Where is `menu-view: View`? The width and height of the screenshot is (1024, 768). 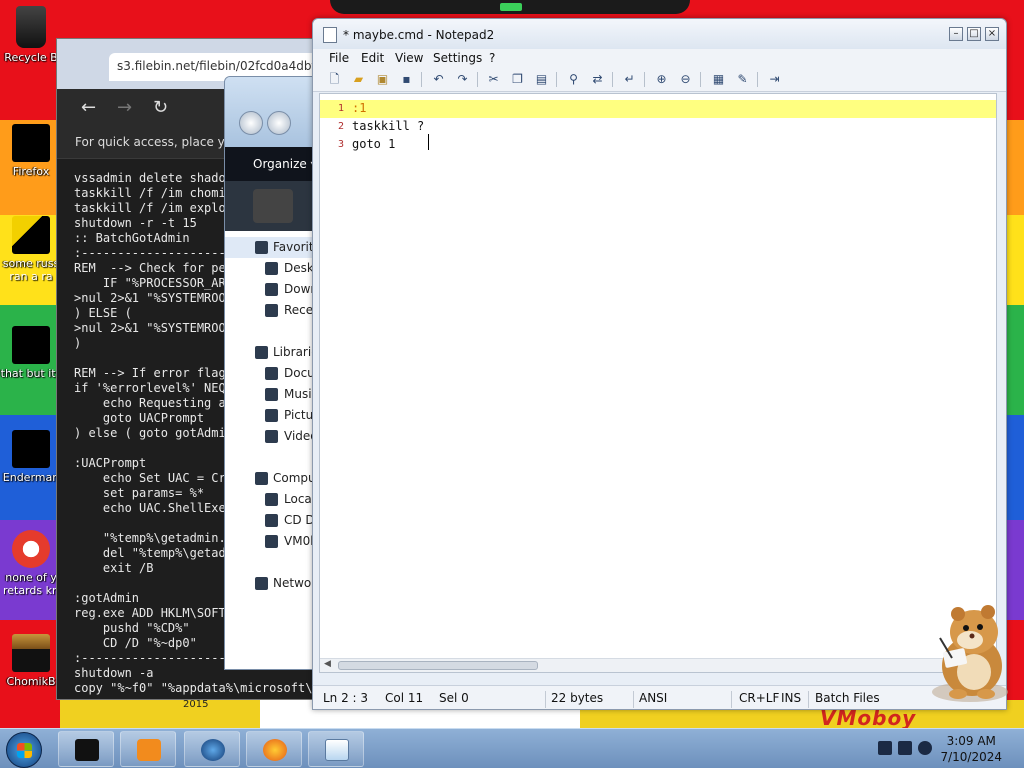 menu-view: View is located at coordinates (409, 58).